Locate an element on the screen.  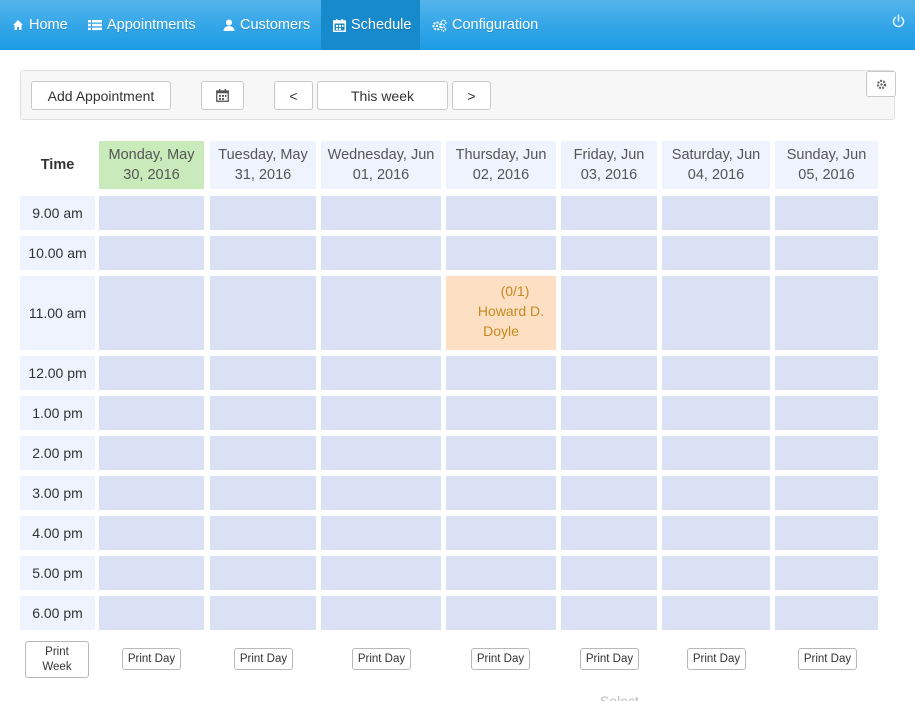
calendar-icon is located at coordinates (222, 95).